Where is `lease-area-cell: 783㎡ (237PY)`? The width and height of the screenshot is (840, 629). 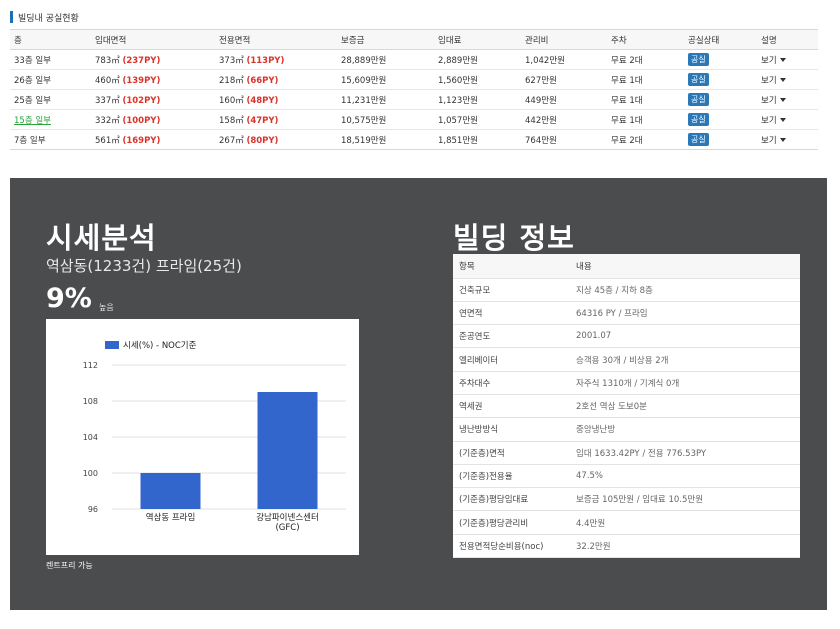
lease-area-cell: 783㎡ (237PY) is located at coordinates (153, 59).